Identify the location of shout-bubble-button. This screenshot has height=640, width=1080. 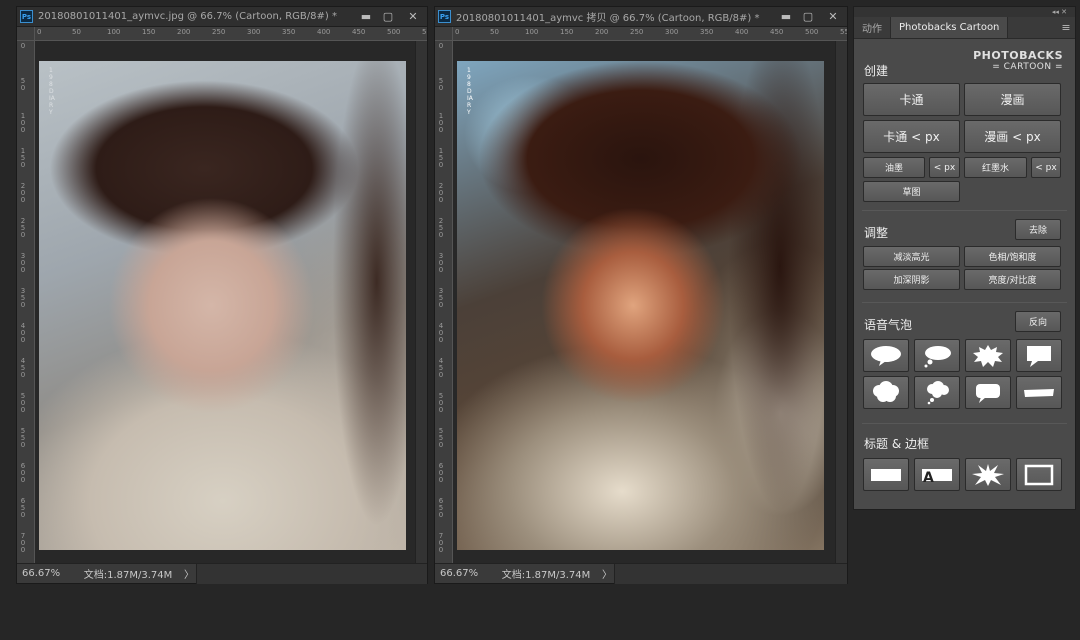
(988, 355).